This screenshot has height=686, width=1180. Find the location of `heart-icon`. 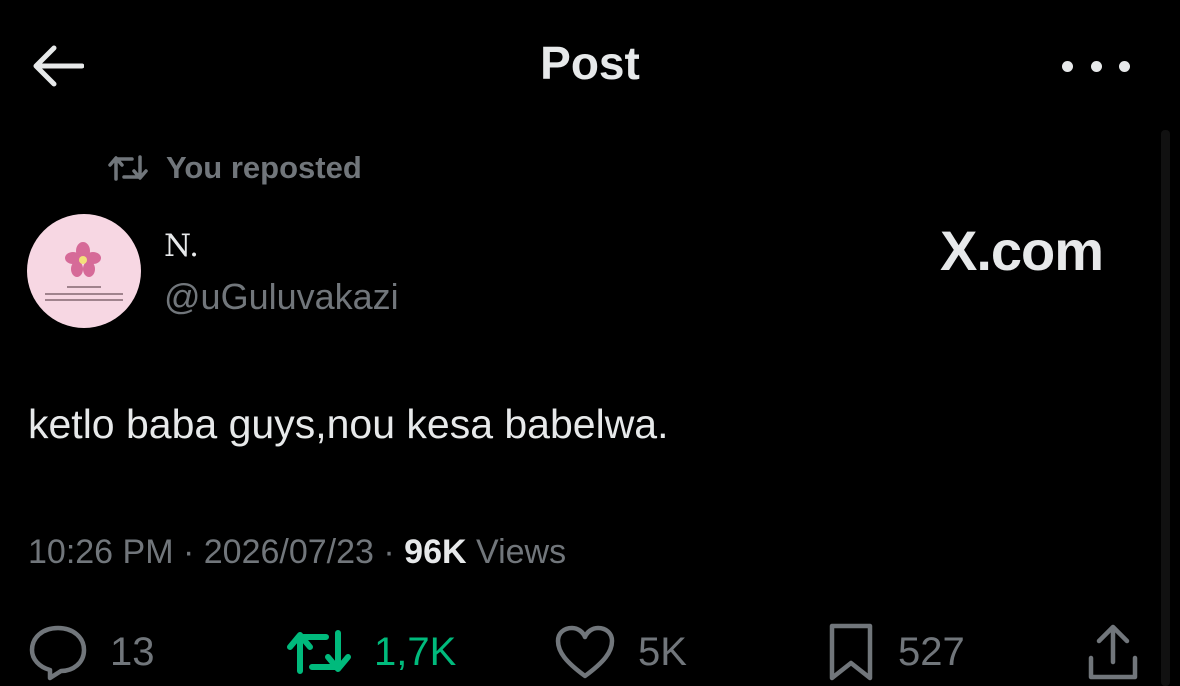

heart-icon is located at coordinates (585, 652).